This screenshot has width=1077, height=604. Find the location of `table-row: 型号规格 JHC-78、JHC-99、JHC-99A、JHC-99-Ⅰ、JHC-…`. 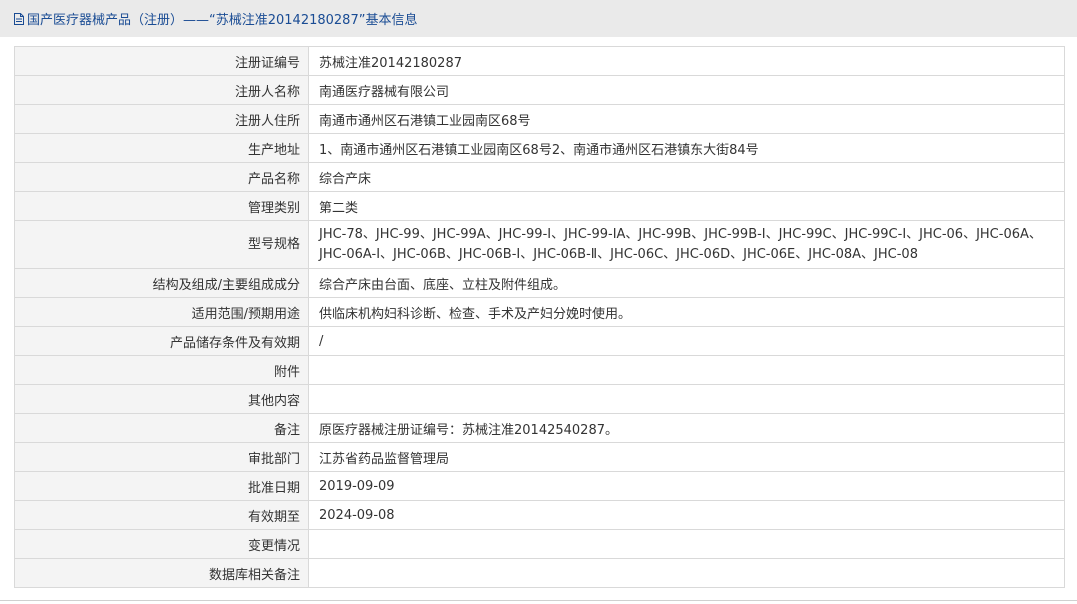

table-row: 型号规格 JHC-78、JHC-99、JHC-99A、JHC-99-Ⅰ、JHC-… is located at coordinates (539, 244).